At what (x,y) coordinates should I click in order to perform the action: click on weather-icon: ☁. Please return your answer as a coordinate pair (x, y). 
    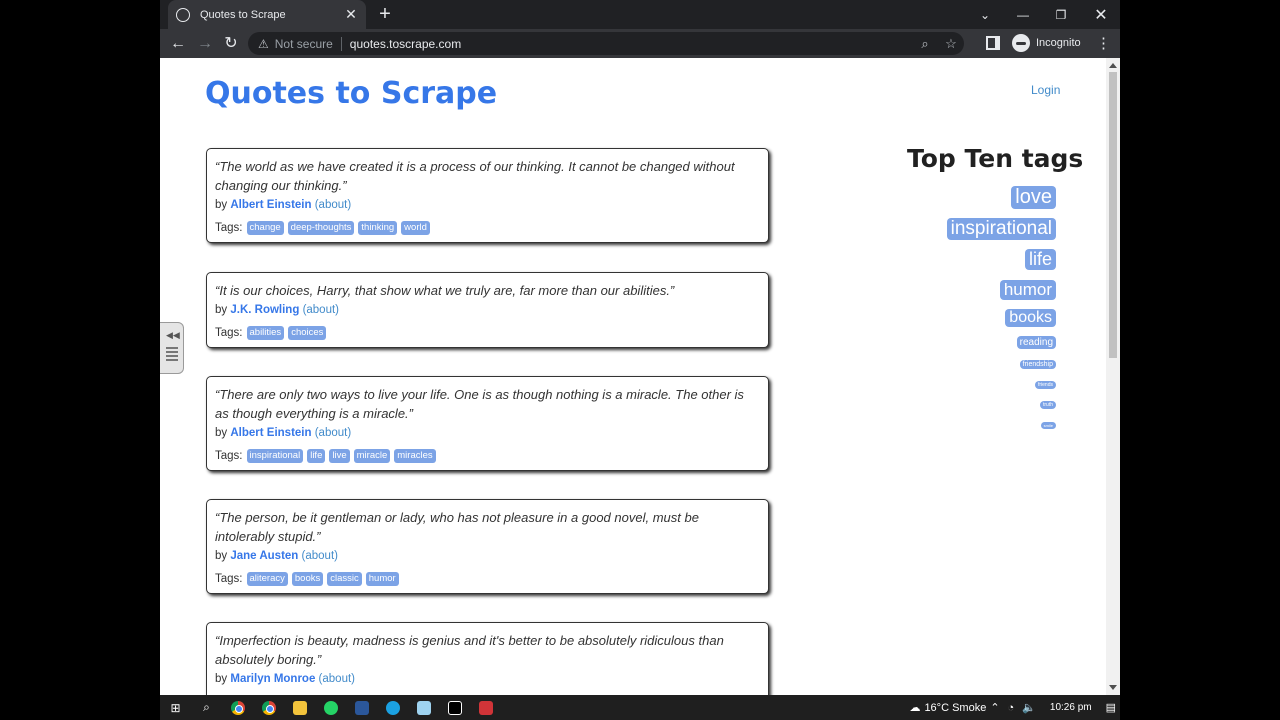
    Looking at the image, I should click on (915, 708).